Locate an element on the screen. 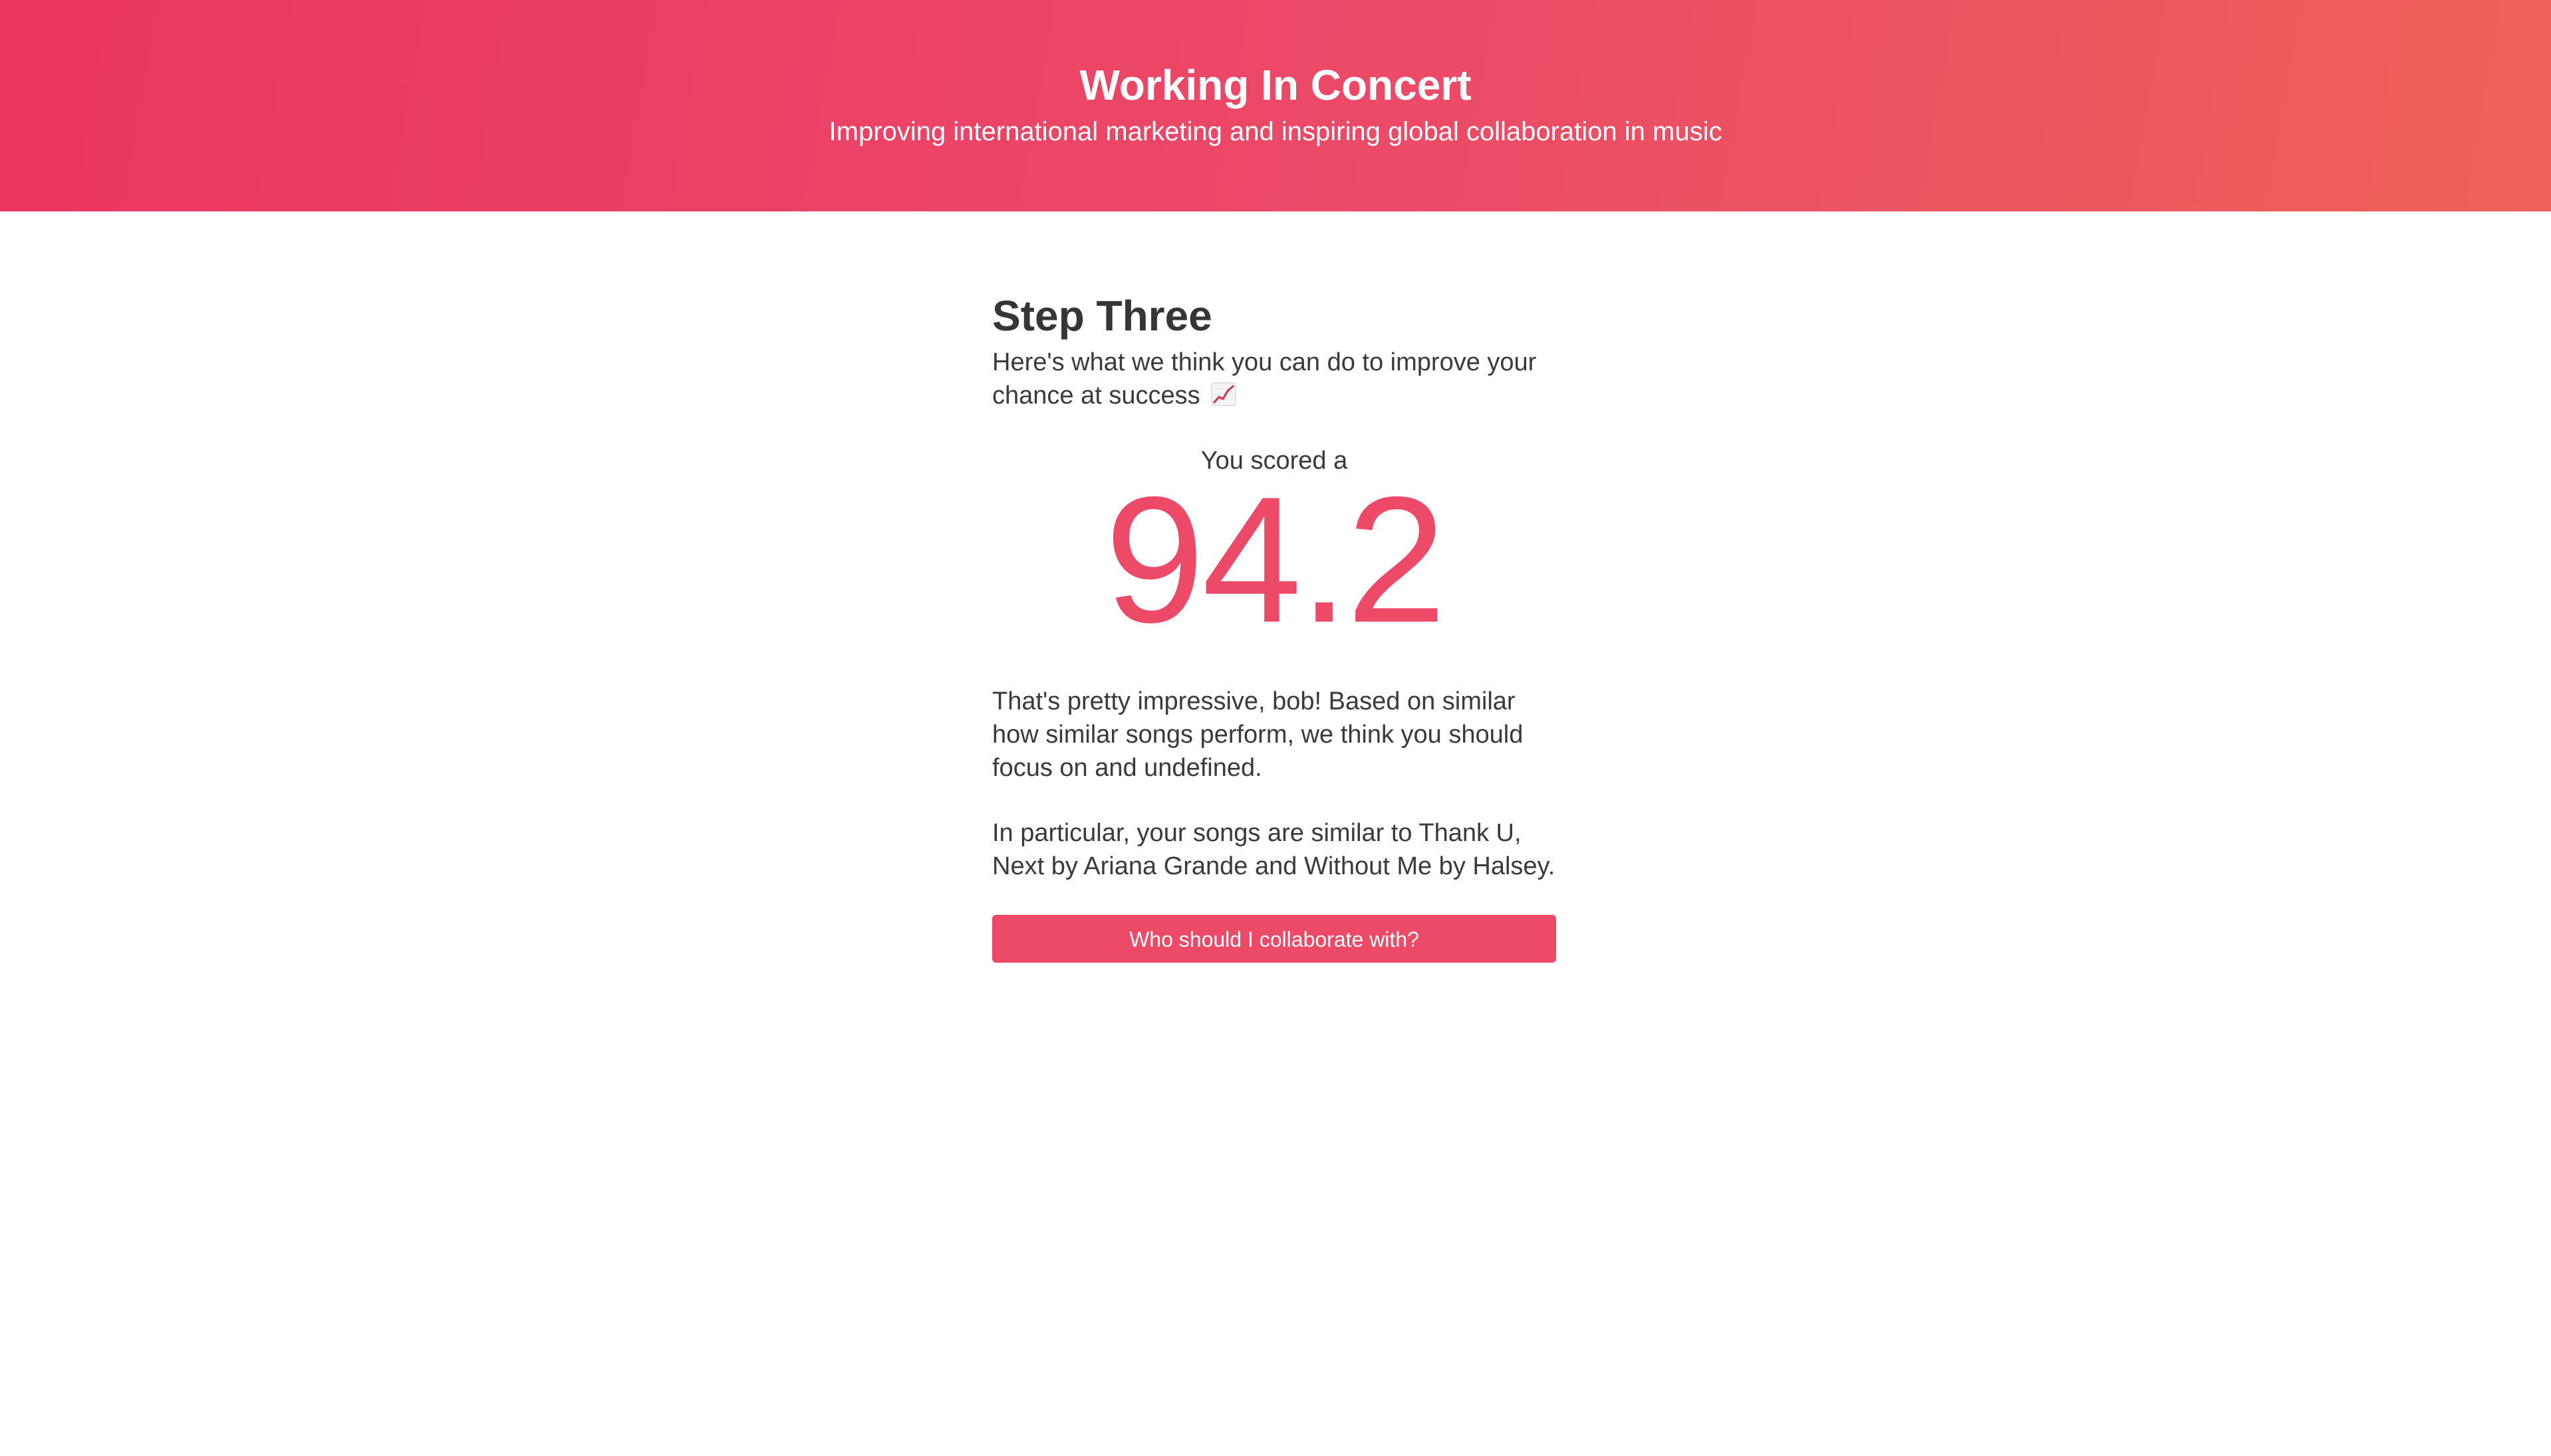  collaborate-button: Who should I collaborate with? is located at coordinates (1274, 939).